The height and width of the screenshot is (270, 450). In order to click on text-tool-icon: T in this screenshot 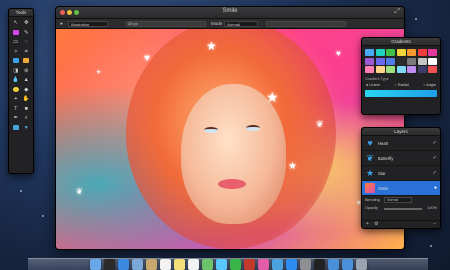, I will do `click(16, 109)`.